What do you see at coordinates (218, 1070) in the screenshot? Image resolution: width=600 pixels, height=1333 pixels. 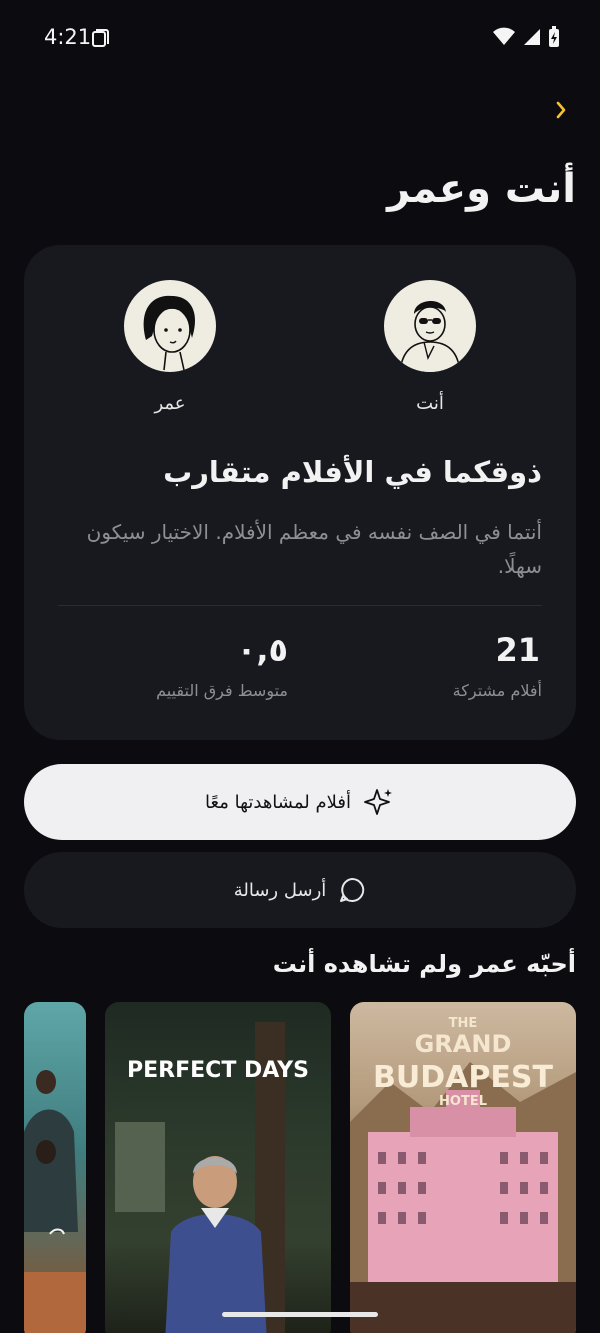 I see `perfect-days-title: PERFECT DAYS` at bounding box center [218, 1070].